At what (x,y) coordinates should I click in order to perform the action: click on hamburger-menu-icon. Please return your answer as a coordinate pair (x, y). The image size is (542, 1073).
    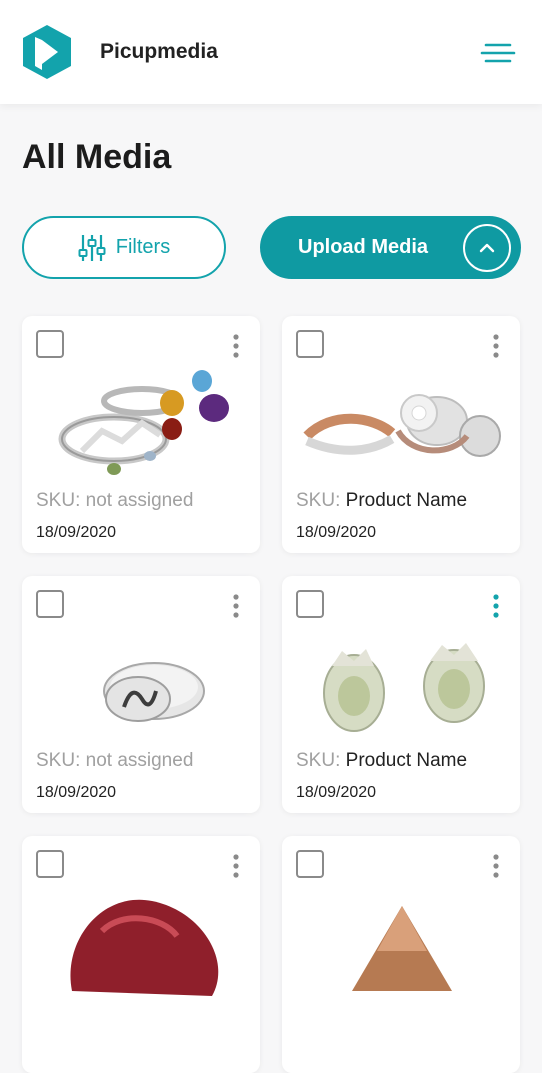
    Looking at the image, I should click on (498, 53).